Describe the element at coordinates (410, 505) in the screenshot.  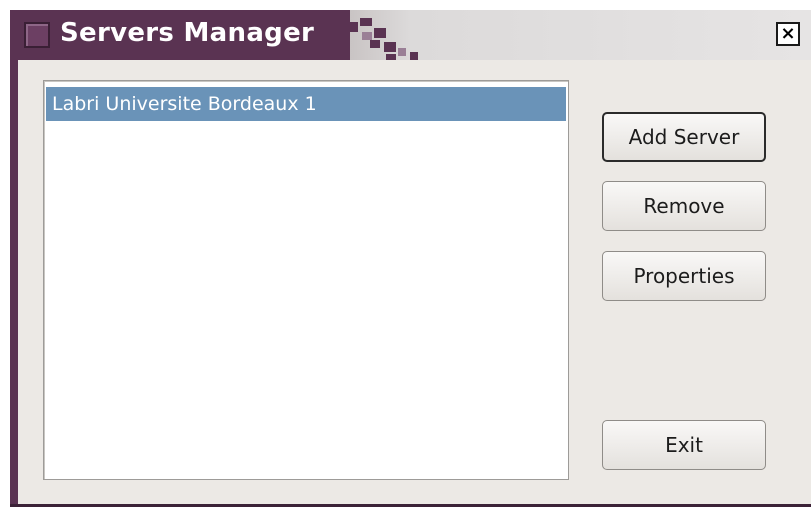
I see `window-bottom-border` at that location.